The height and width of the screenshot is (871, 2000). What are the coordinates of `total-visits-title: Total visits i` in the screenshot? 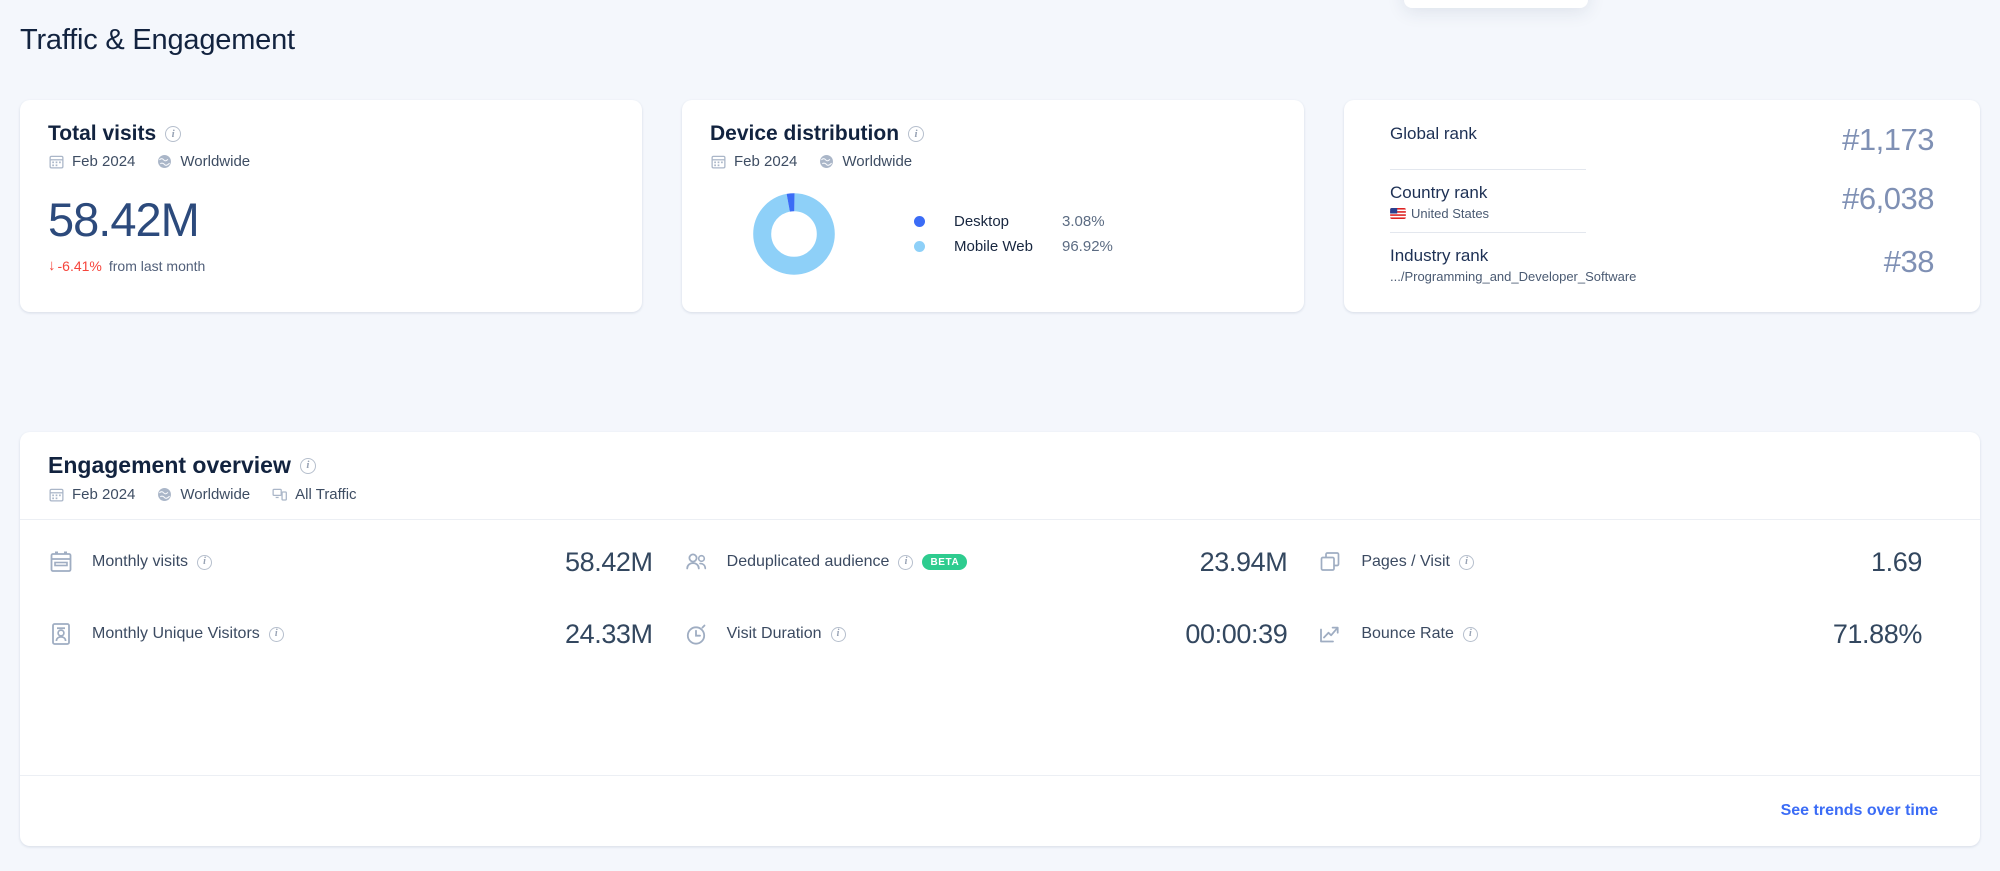 It's located at (331, 134).